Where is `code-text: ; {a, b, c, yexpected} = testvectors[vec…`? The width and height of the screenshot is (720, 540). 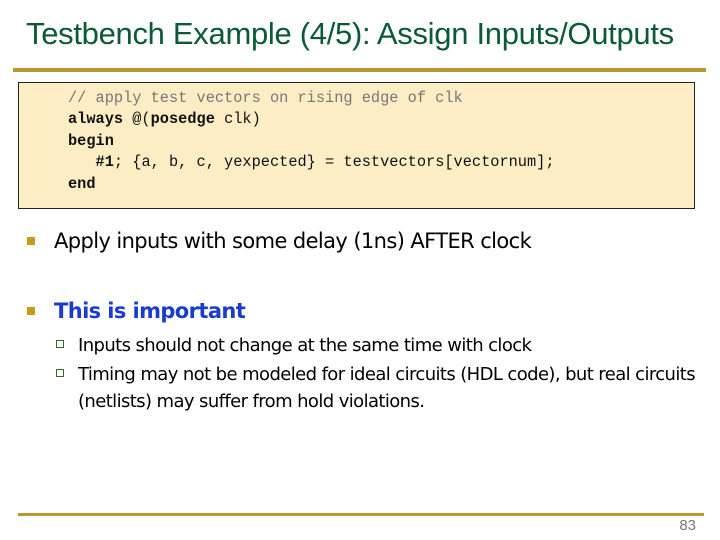 code-text: ; {a, b, c, yexpected} = testvectors[vec… is located at coordinates (334, 162).